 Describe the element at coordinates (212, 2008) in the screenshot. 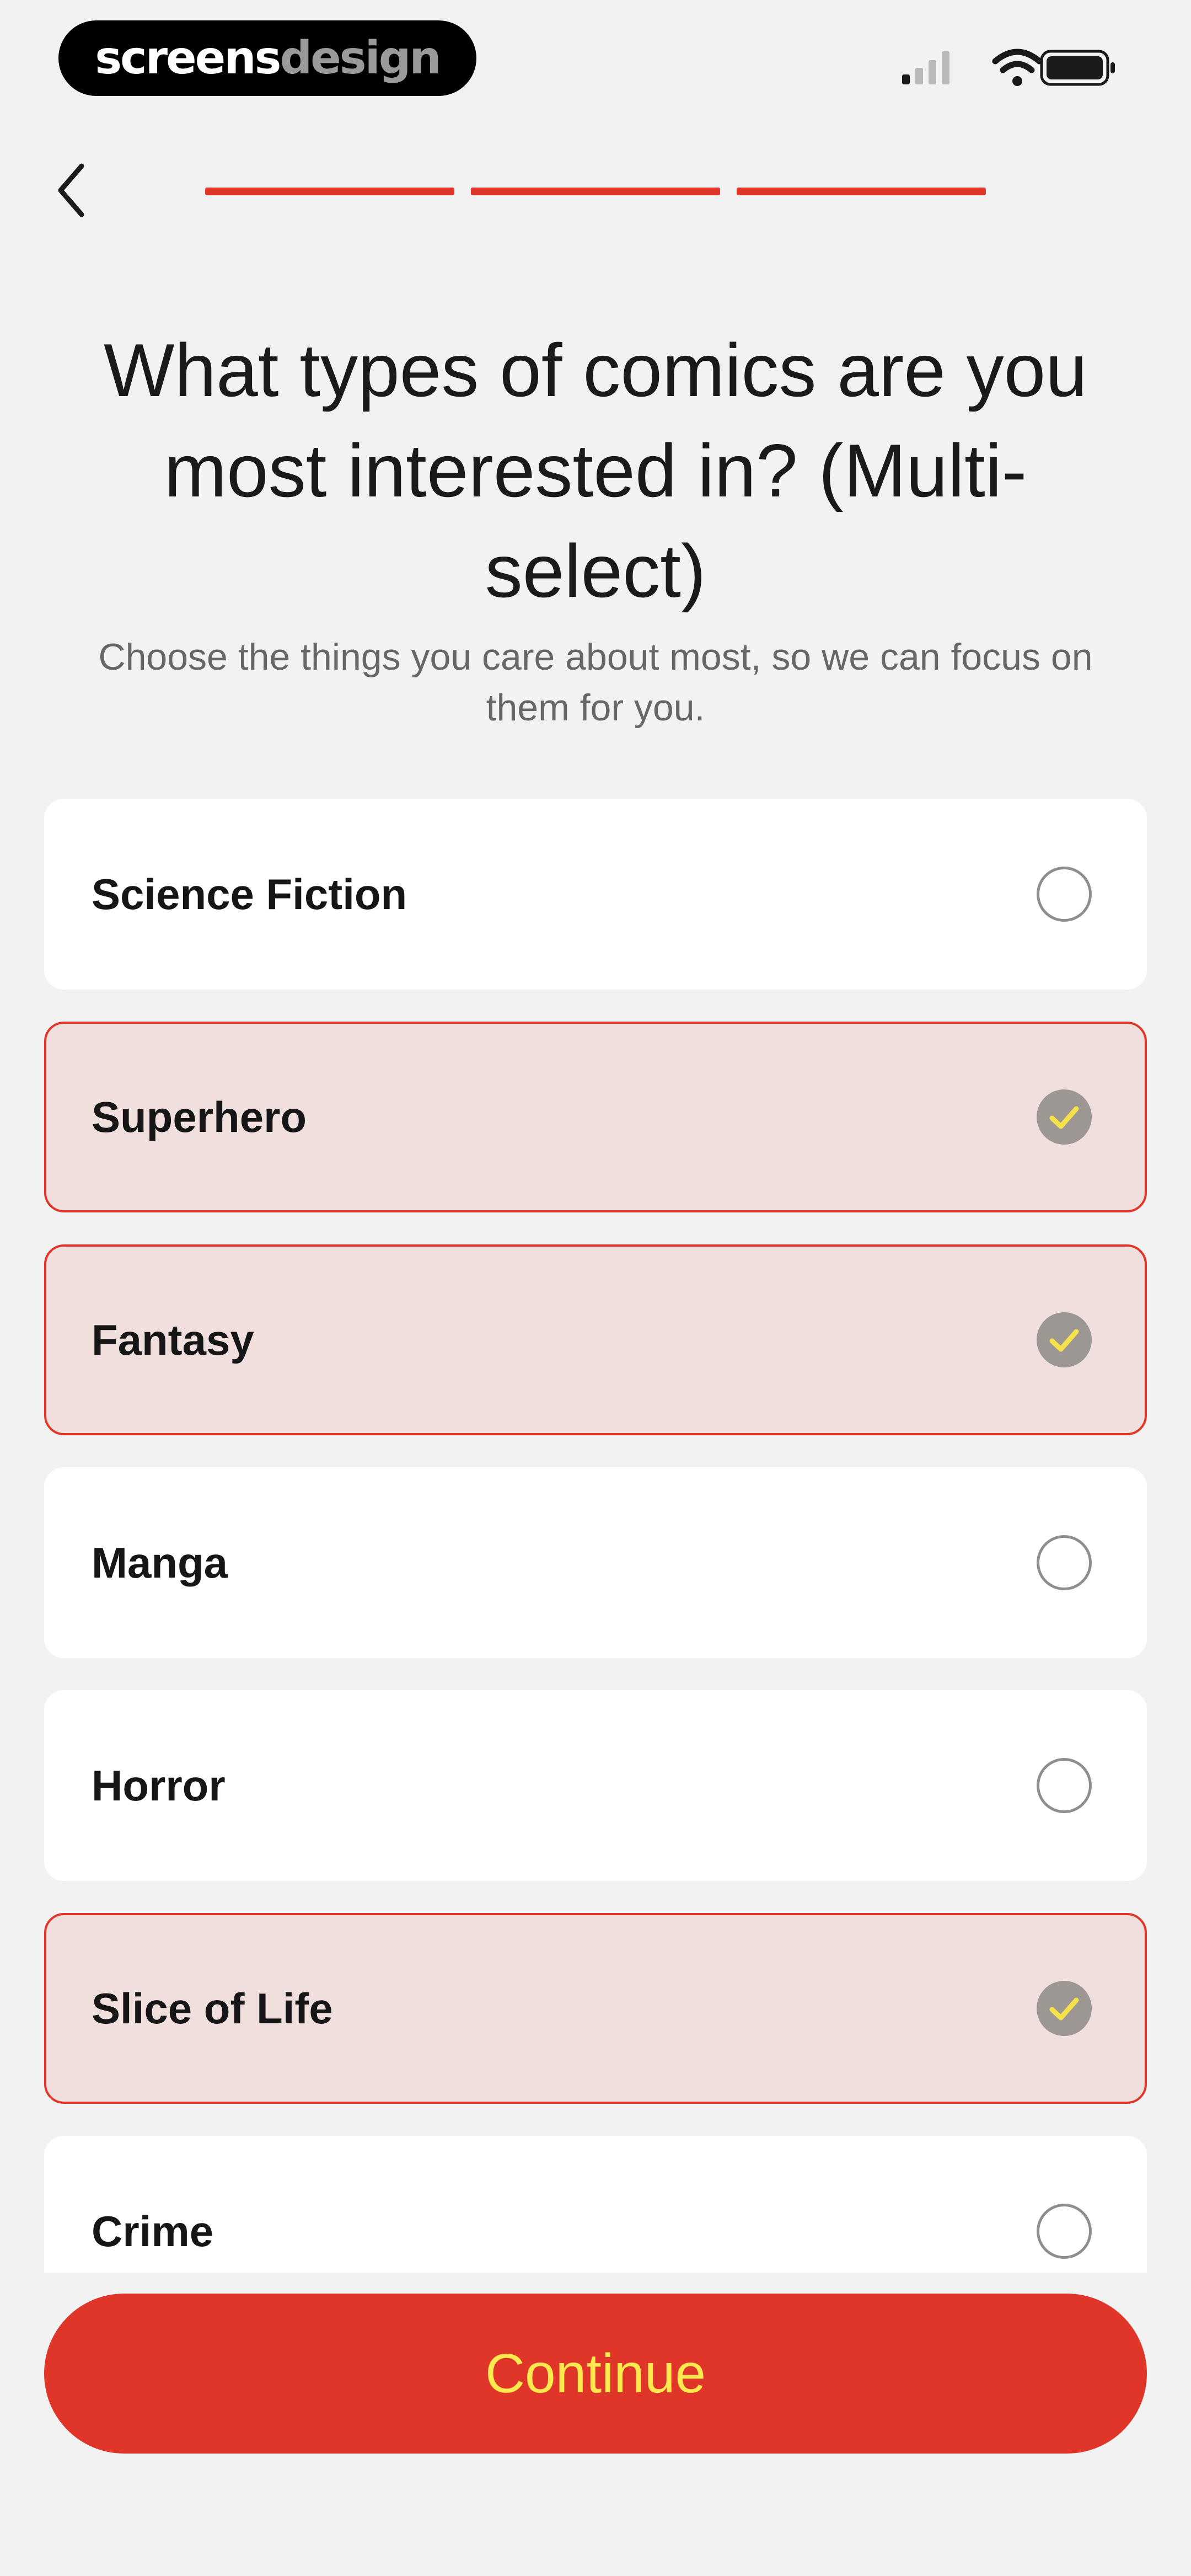

I see `option-label: Slice of Life` at that location.